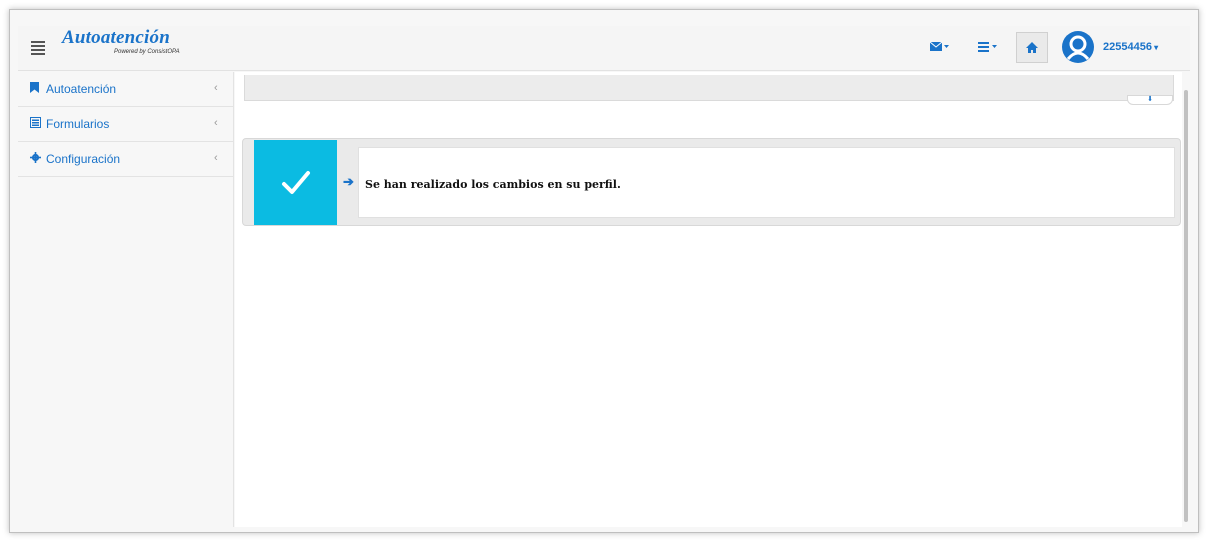 This screenshot has height=541, width=1207. Describe the element at coordinates (125, 89) in the screenshot. I see `sidebar-item-autoatencion: Autoatención ‹` at that location.